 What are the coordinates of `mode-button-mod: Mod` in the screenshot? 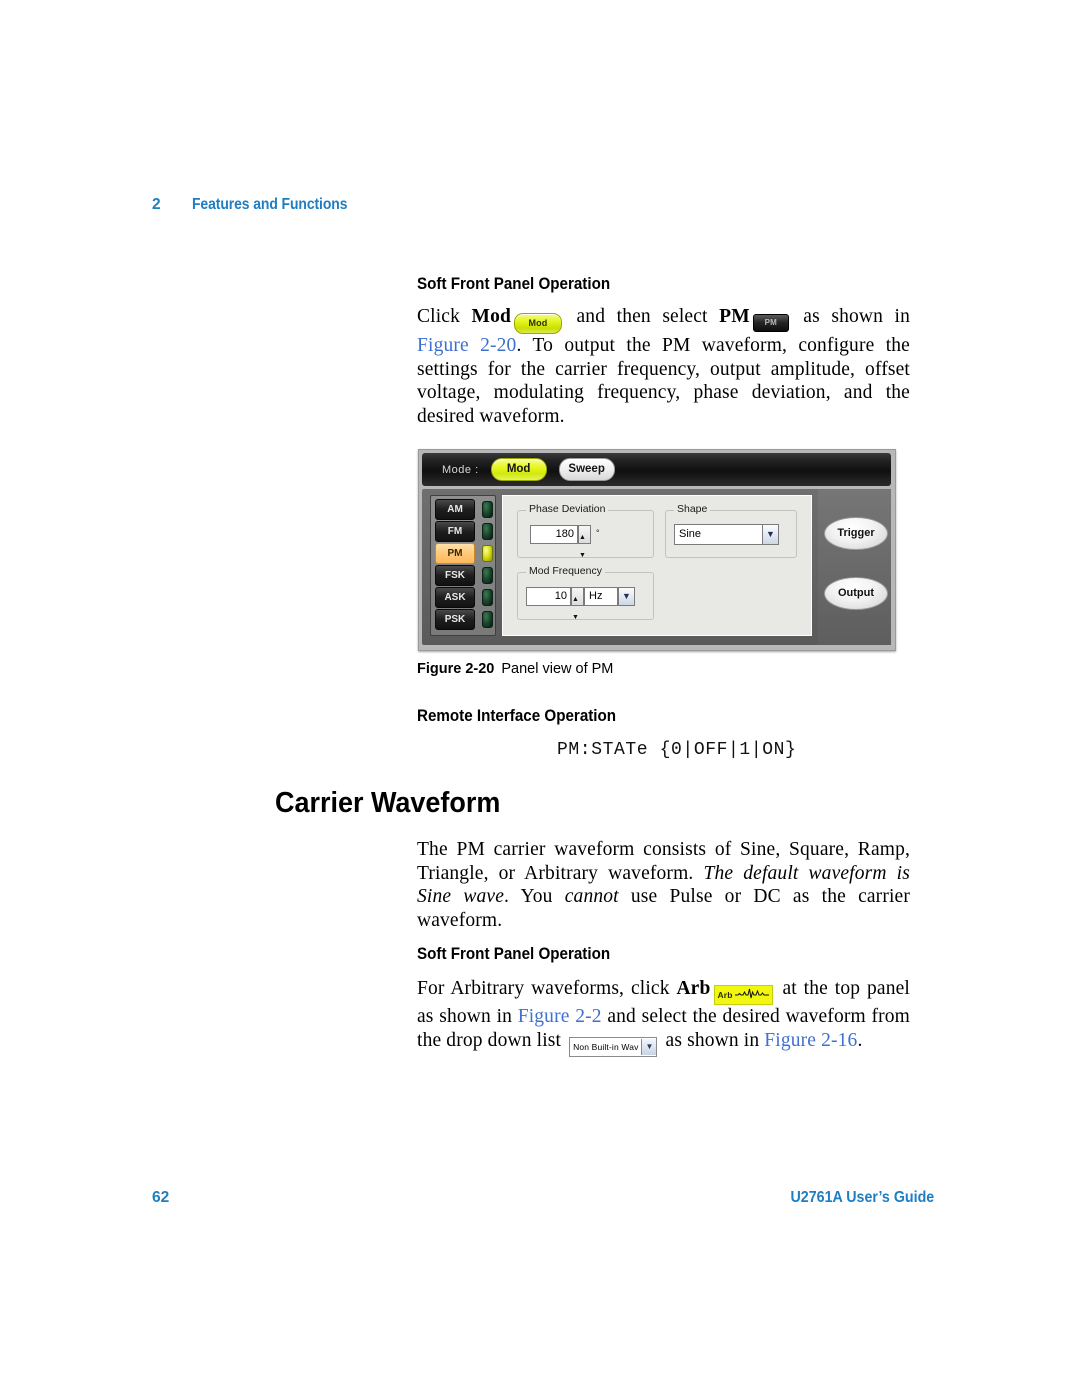 It's located at (518, 469).